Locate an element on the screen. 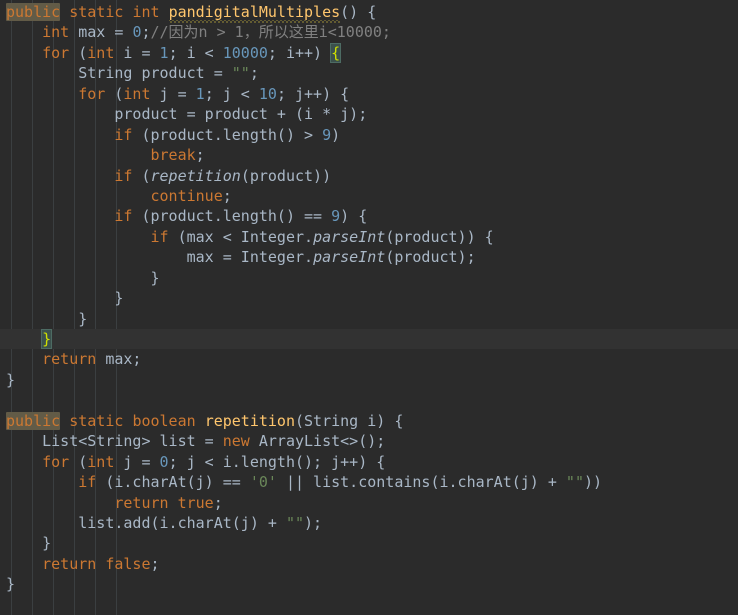 The height and width of the screenshot is (615, 738). code-line: if (product.length() == 9) { is located at coordinates (369, 216).